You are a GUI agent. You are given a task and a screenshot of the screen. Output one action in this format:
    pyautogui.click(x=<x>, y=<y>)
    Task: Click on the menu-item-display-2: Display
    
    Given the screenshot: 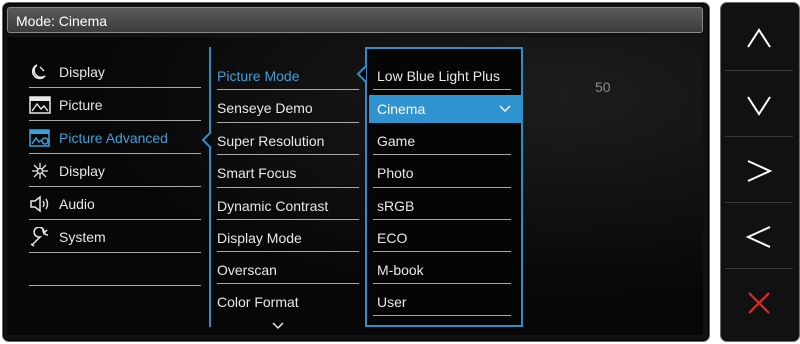 What is the action you would take?
    pyautogui.click(x=115, y=171)
    